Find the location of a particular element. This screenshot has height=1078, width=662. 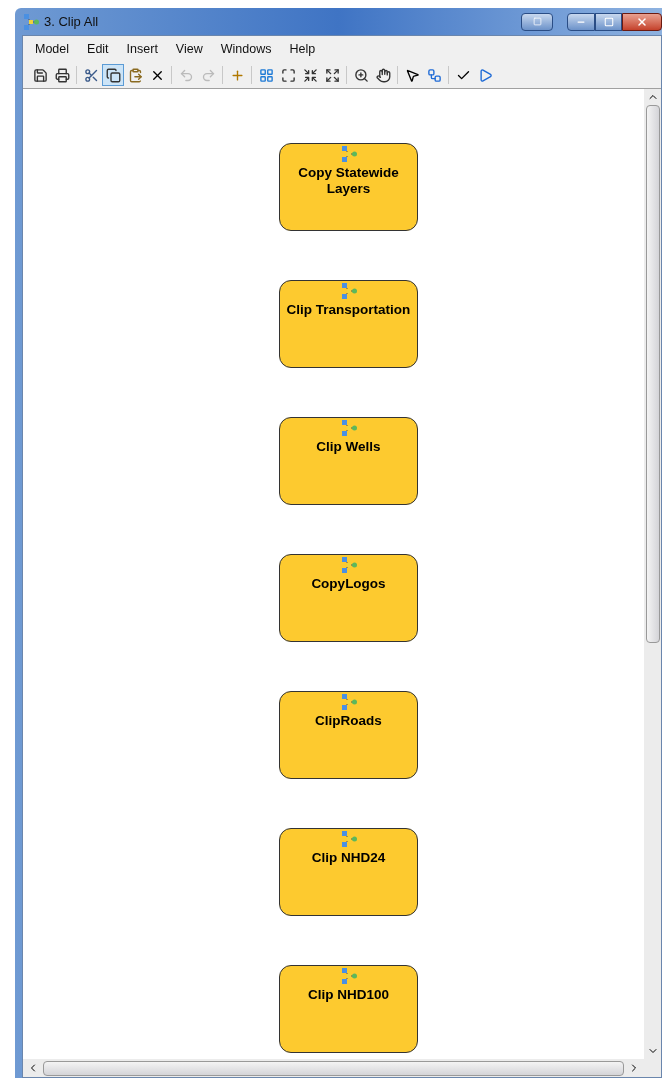

process-node: Copy Statewide Layers is located at coordinates (348, 187).